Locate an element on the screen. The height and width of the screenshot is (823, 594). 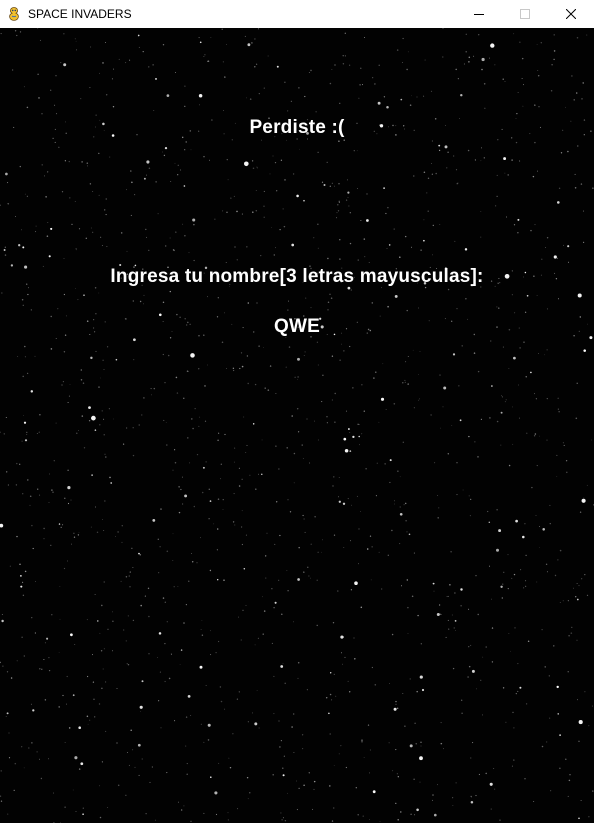
title-bar: SPACE INVADERS is located at coordinates (297, 14).